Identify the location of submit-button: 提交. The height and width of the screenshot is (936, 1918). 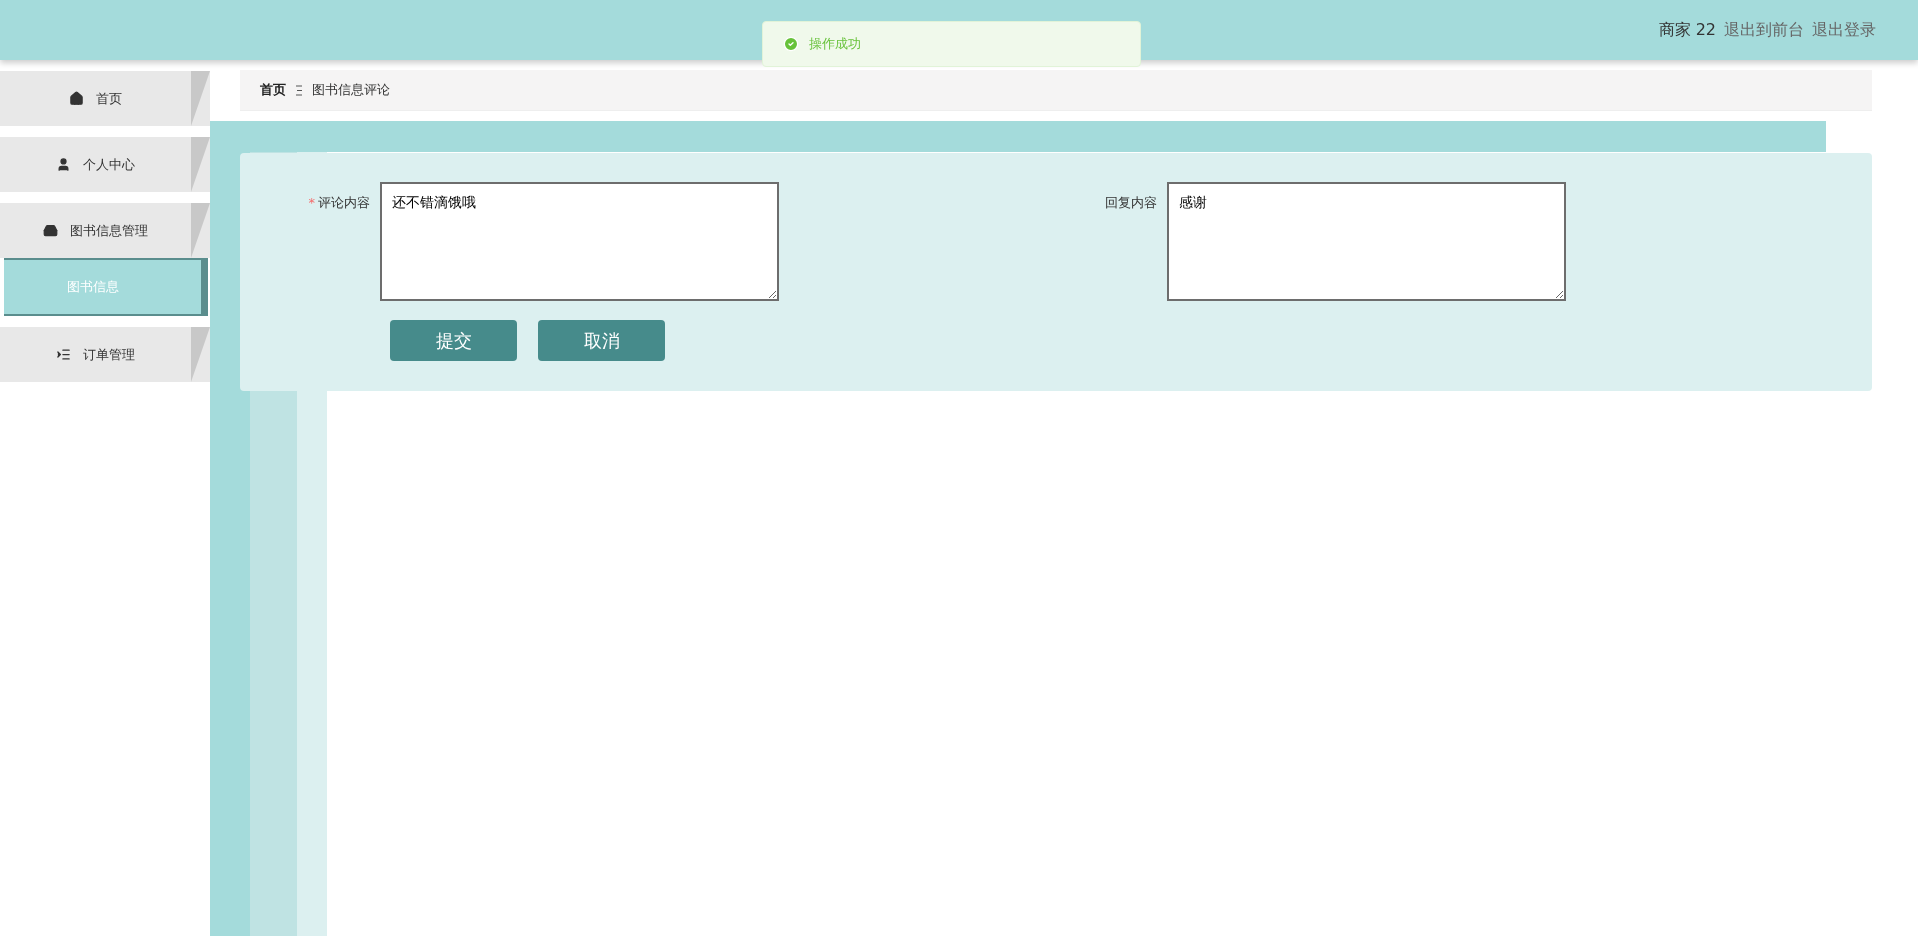
(453, 340).